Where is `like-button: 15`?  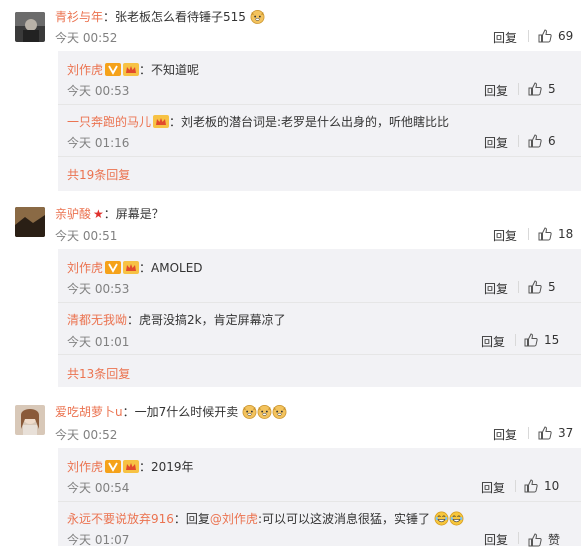 like-button: 15 is located at coordinates (541, 340).